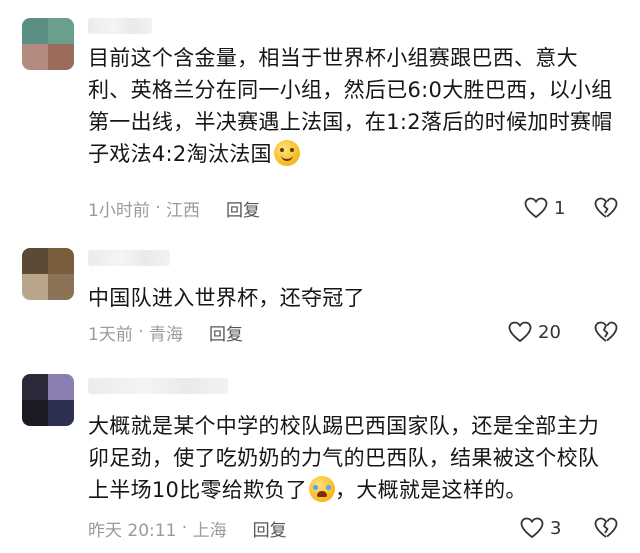  I want to click on like-button: 1, so click(544, 208).